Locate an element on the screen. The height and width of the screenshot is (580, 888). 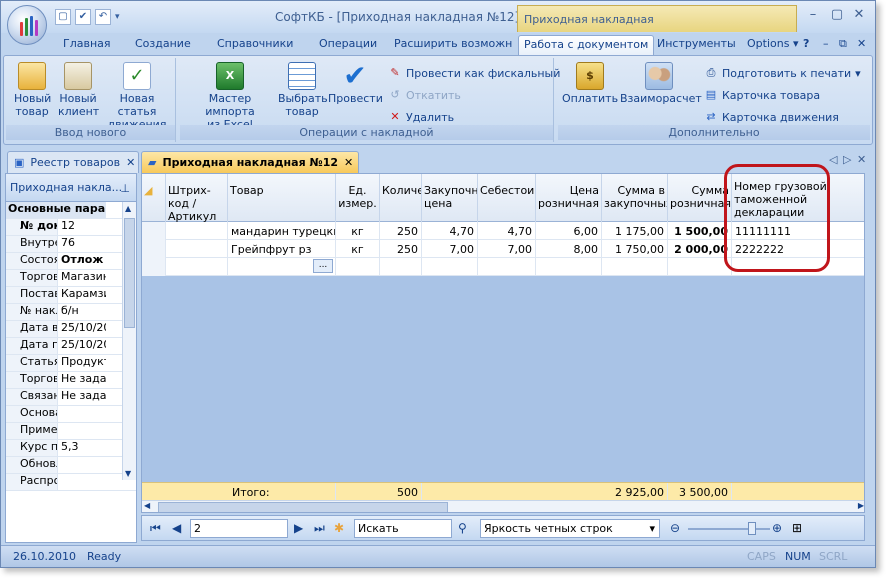
app-menu-button is located at coordinates (27, 25).